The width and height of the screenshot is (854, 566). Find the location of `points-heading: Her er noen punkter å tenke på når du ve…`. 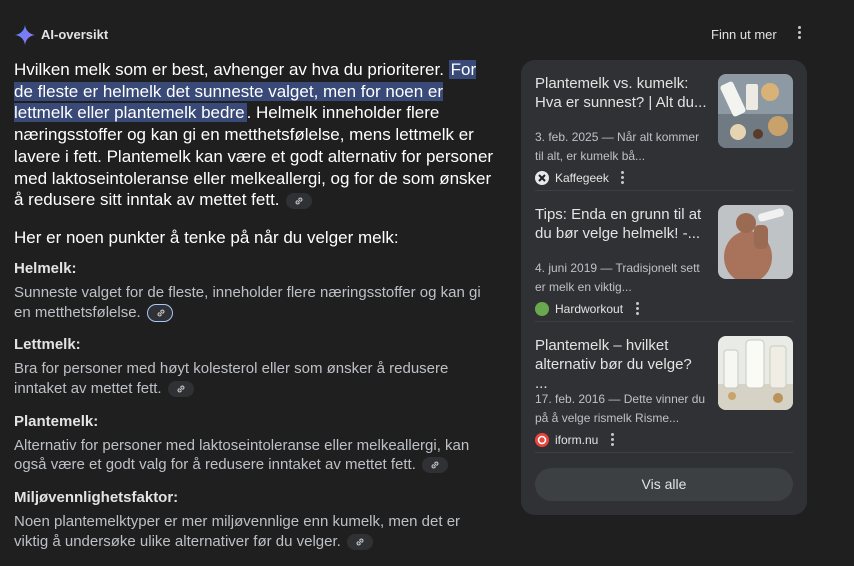

points-heading: Her er noen punkter å tenke på når du ve… is located at coordinates (206, 237).